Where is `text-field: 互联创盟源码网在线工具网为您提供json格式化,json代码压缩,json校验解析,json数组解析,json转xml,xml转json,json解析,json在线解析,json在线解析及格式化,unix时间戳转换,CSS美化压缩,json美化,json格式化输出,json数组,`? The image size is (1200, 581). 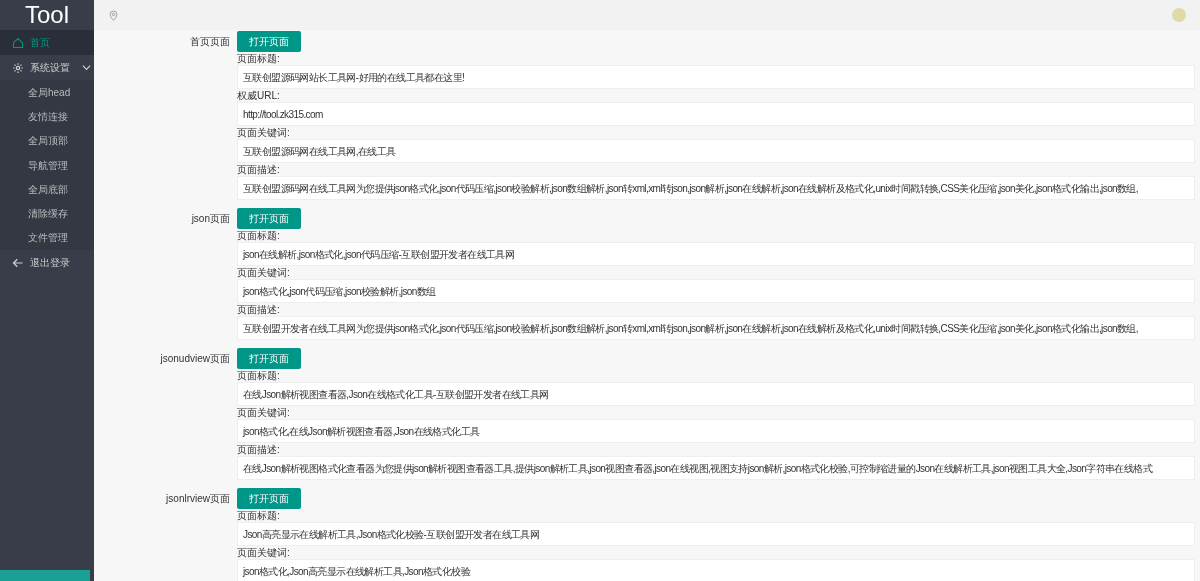
text-field: 互联创盟源码网在线工具网为您提供json格式化,json代码压缩,json校验解析,json数组解析,json转xml,xml转json,json解析,json在线解析,json在线解析及格式化,unix时间戳转换,CSS美化压缩,json美化,json格式化输出,json数组, is located at coordinates (716, 188).